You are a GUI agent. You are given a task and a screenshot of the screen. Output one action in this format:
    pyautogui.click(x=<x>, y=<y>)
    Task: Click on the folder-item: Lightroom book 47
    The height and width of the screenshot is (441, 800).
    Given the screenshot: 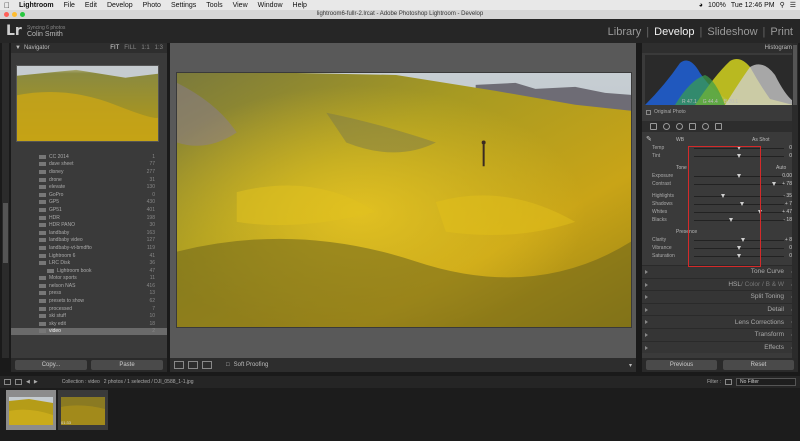 What is the action you would take?
    pyautogui.click(x=89, y=271)
    